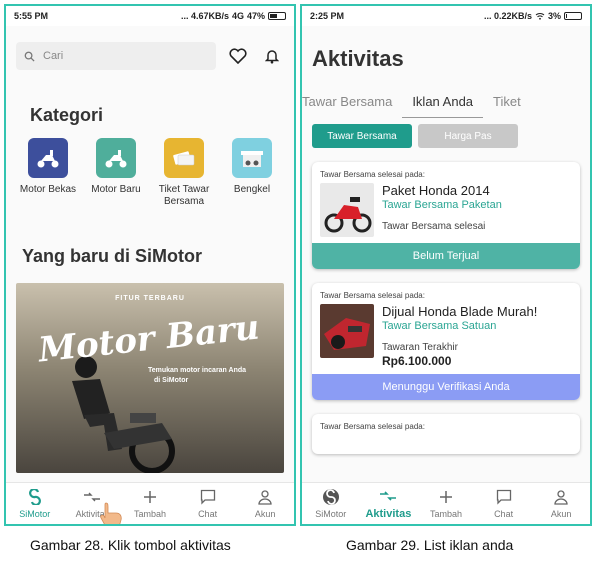  Describe the element at coordinates (130, 545) in the screenshot. I see `figure-caption-28: Gambar 28. Klik tombol aktivitas` at that location.